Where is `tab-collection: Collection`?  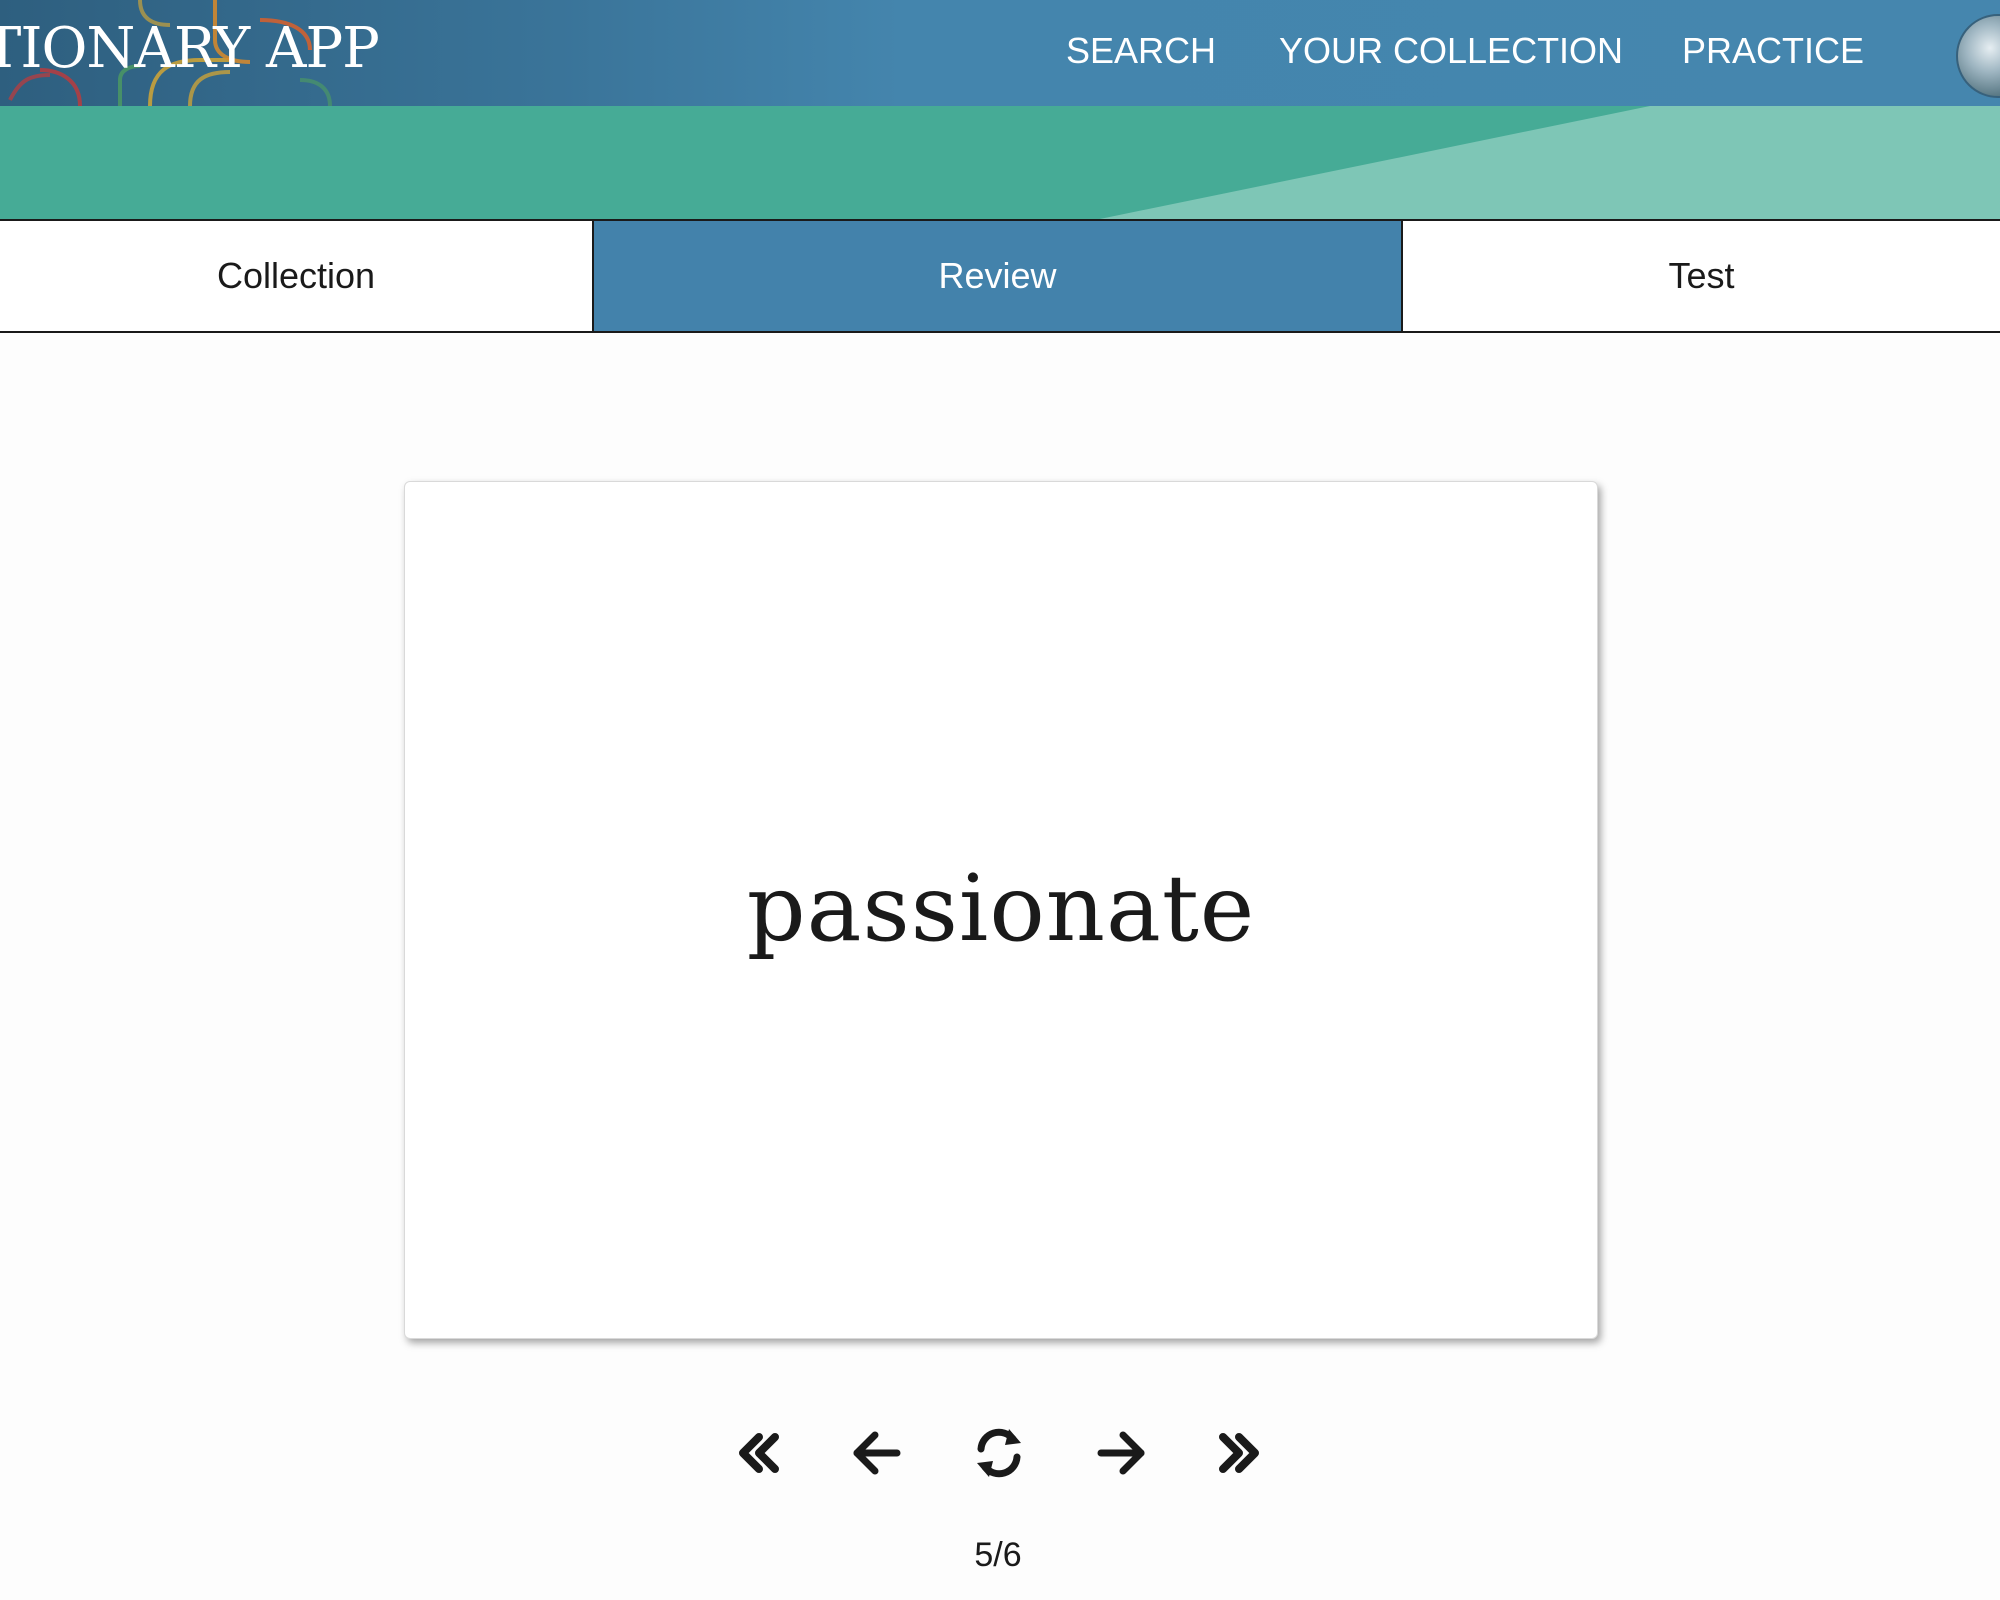 tab-collection: Collection is located at coordinates (296, 276).